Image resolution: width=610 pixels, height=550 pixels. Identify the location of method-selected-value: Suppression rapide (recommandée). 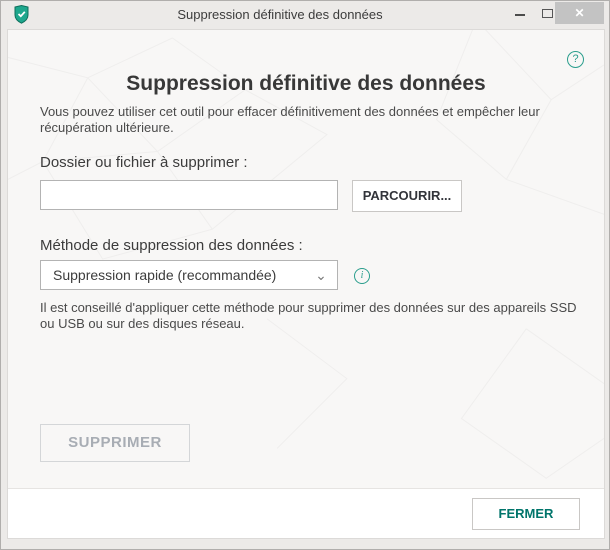
(165, 275).